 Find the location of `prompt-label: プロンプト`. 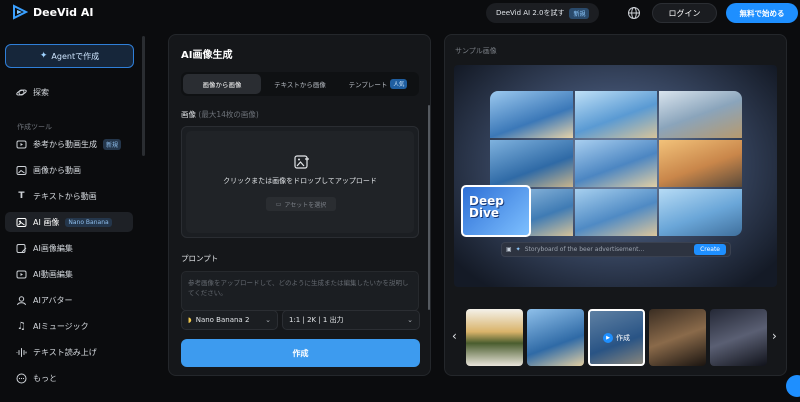

prompt-label: プロンプト is located at coordinates (200, 258).